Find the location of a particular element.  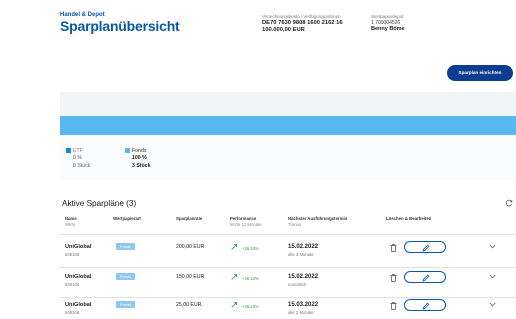

legend-count-etf: 0 Stück is located at coordinates (82, 165).